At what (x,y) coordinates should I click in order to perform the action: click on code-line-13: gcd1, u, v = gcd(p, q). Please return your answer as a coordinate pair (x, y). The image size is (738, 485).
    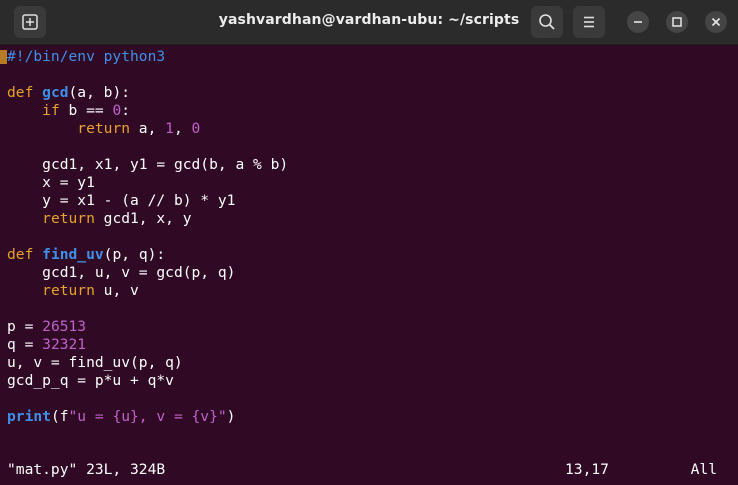
    Looking at the image, I should click on (121, 273).